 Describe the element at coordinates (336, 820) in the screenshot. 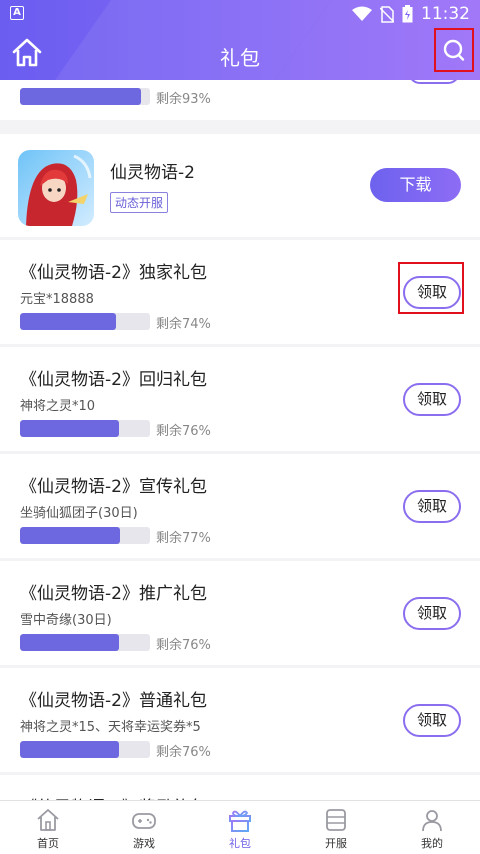

I see `server-icon` at that location.